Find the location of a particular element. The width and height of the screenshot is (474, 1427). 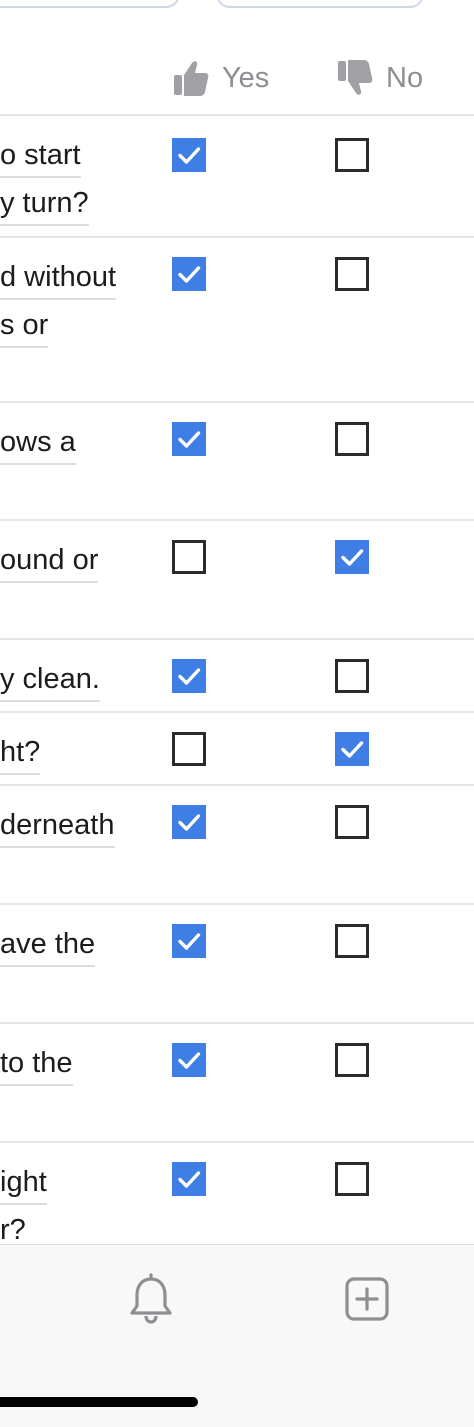

question-text: derneath is located at coordinates (57, 828).